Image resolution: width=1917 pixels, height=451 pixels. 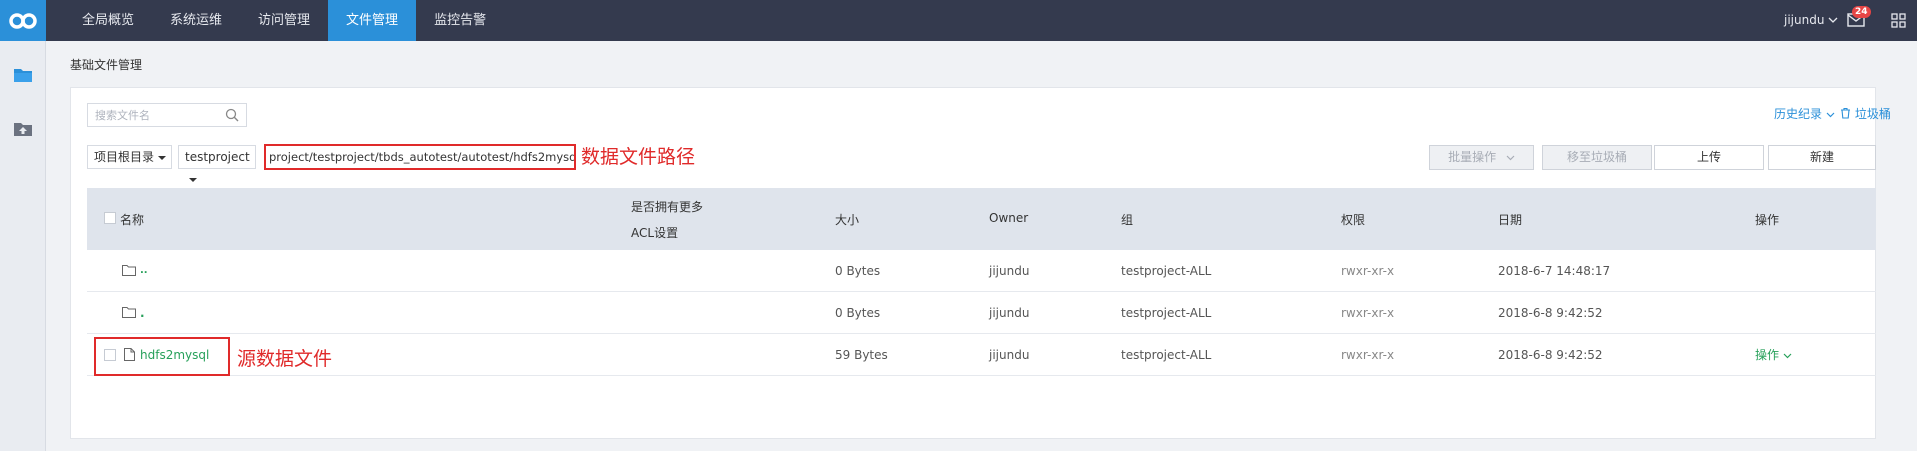 What do you see at coordinates (132, 220) in the screenshot?
I see `col-name: 名称` at bounding box center [132, 220].